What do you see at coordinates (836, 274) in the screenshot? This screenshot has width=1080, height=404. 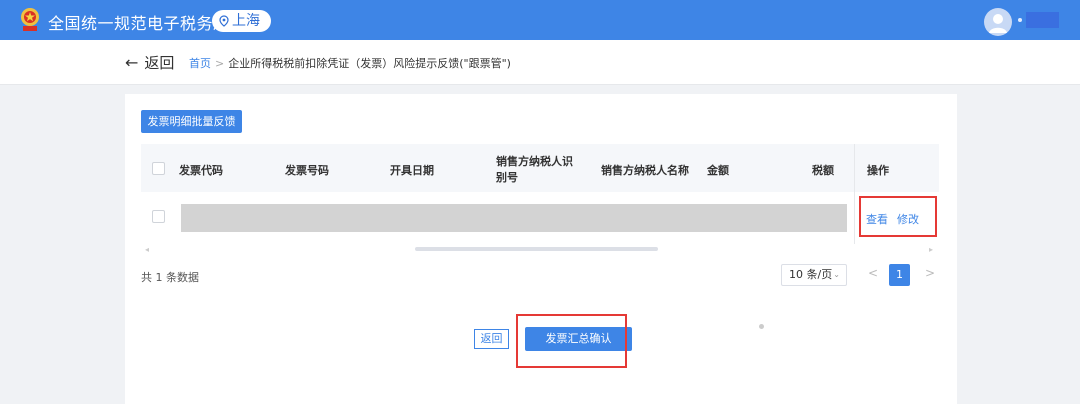 I see `chevron-down-icon: ⌄` at bounding box center [836, 274].